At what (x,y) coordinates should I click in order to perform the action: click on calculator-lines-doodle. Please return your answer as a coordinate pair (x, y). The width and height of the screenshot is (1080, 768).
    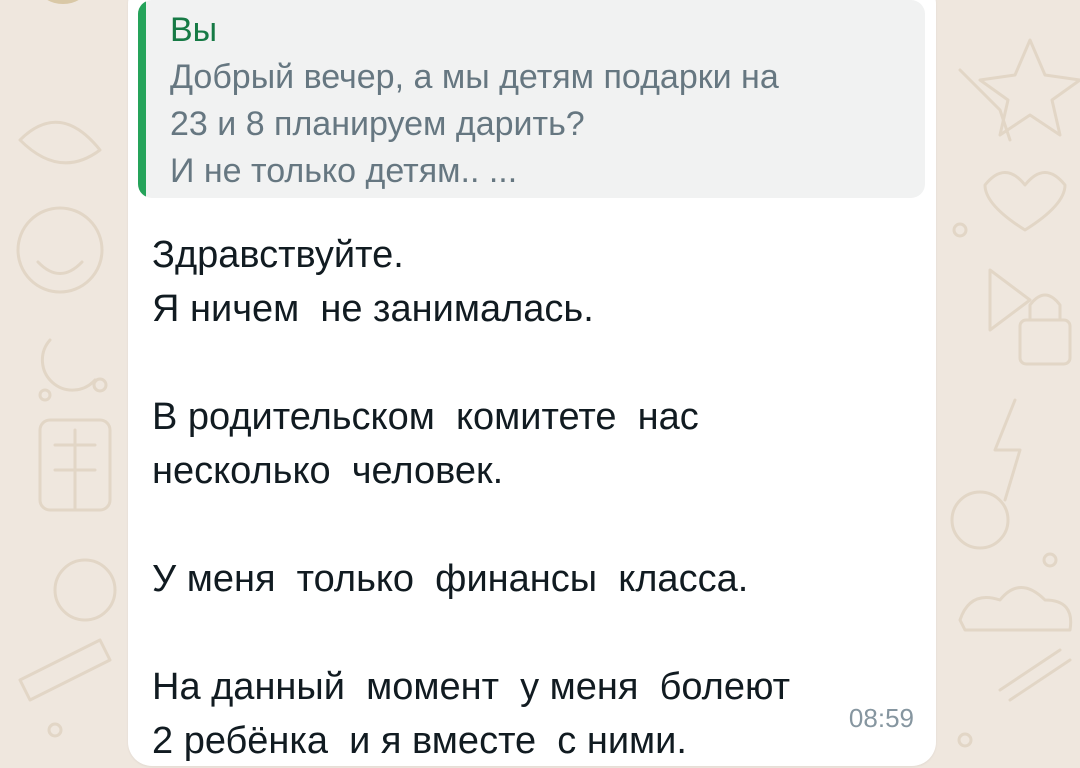
    Looking at the image, I should click on (75, 470).